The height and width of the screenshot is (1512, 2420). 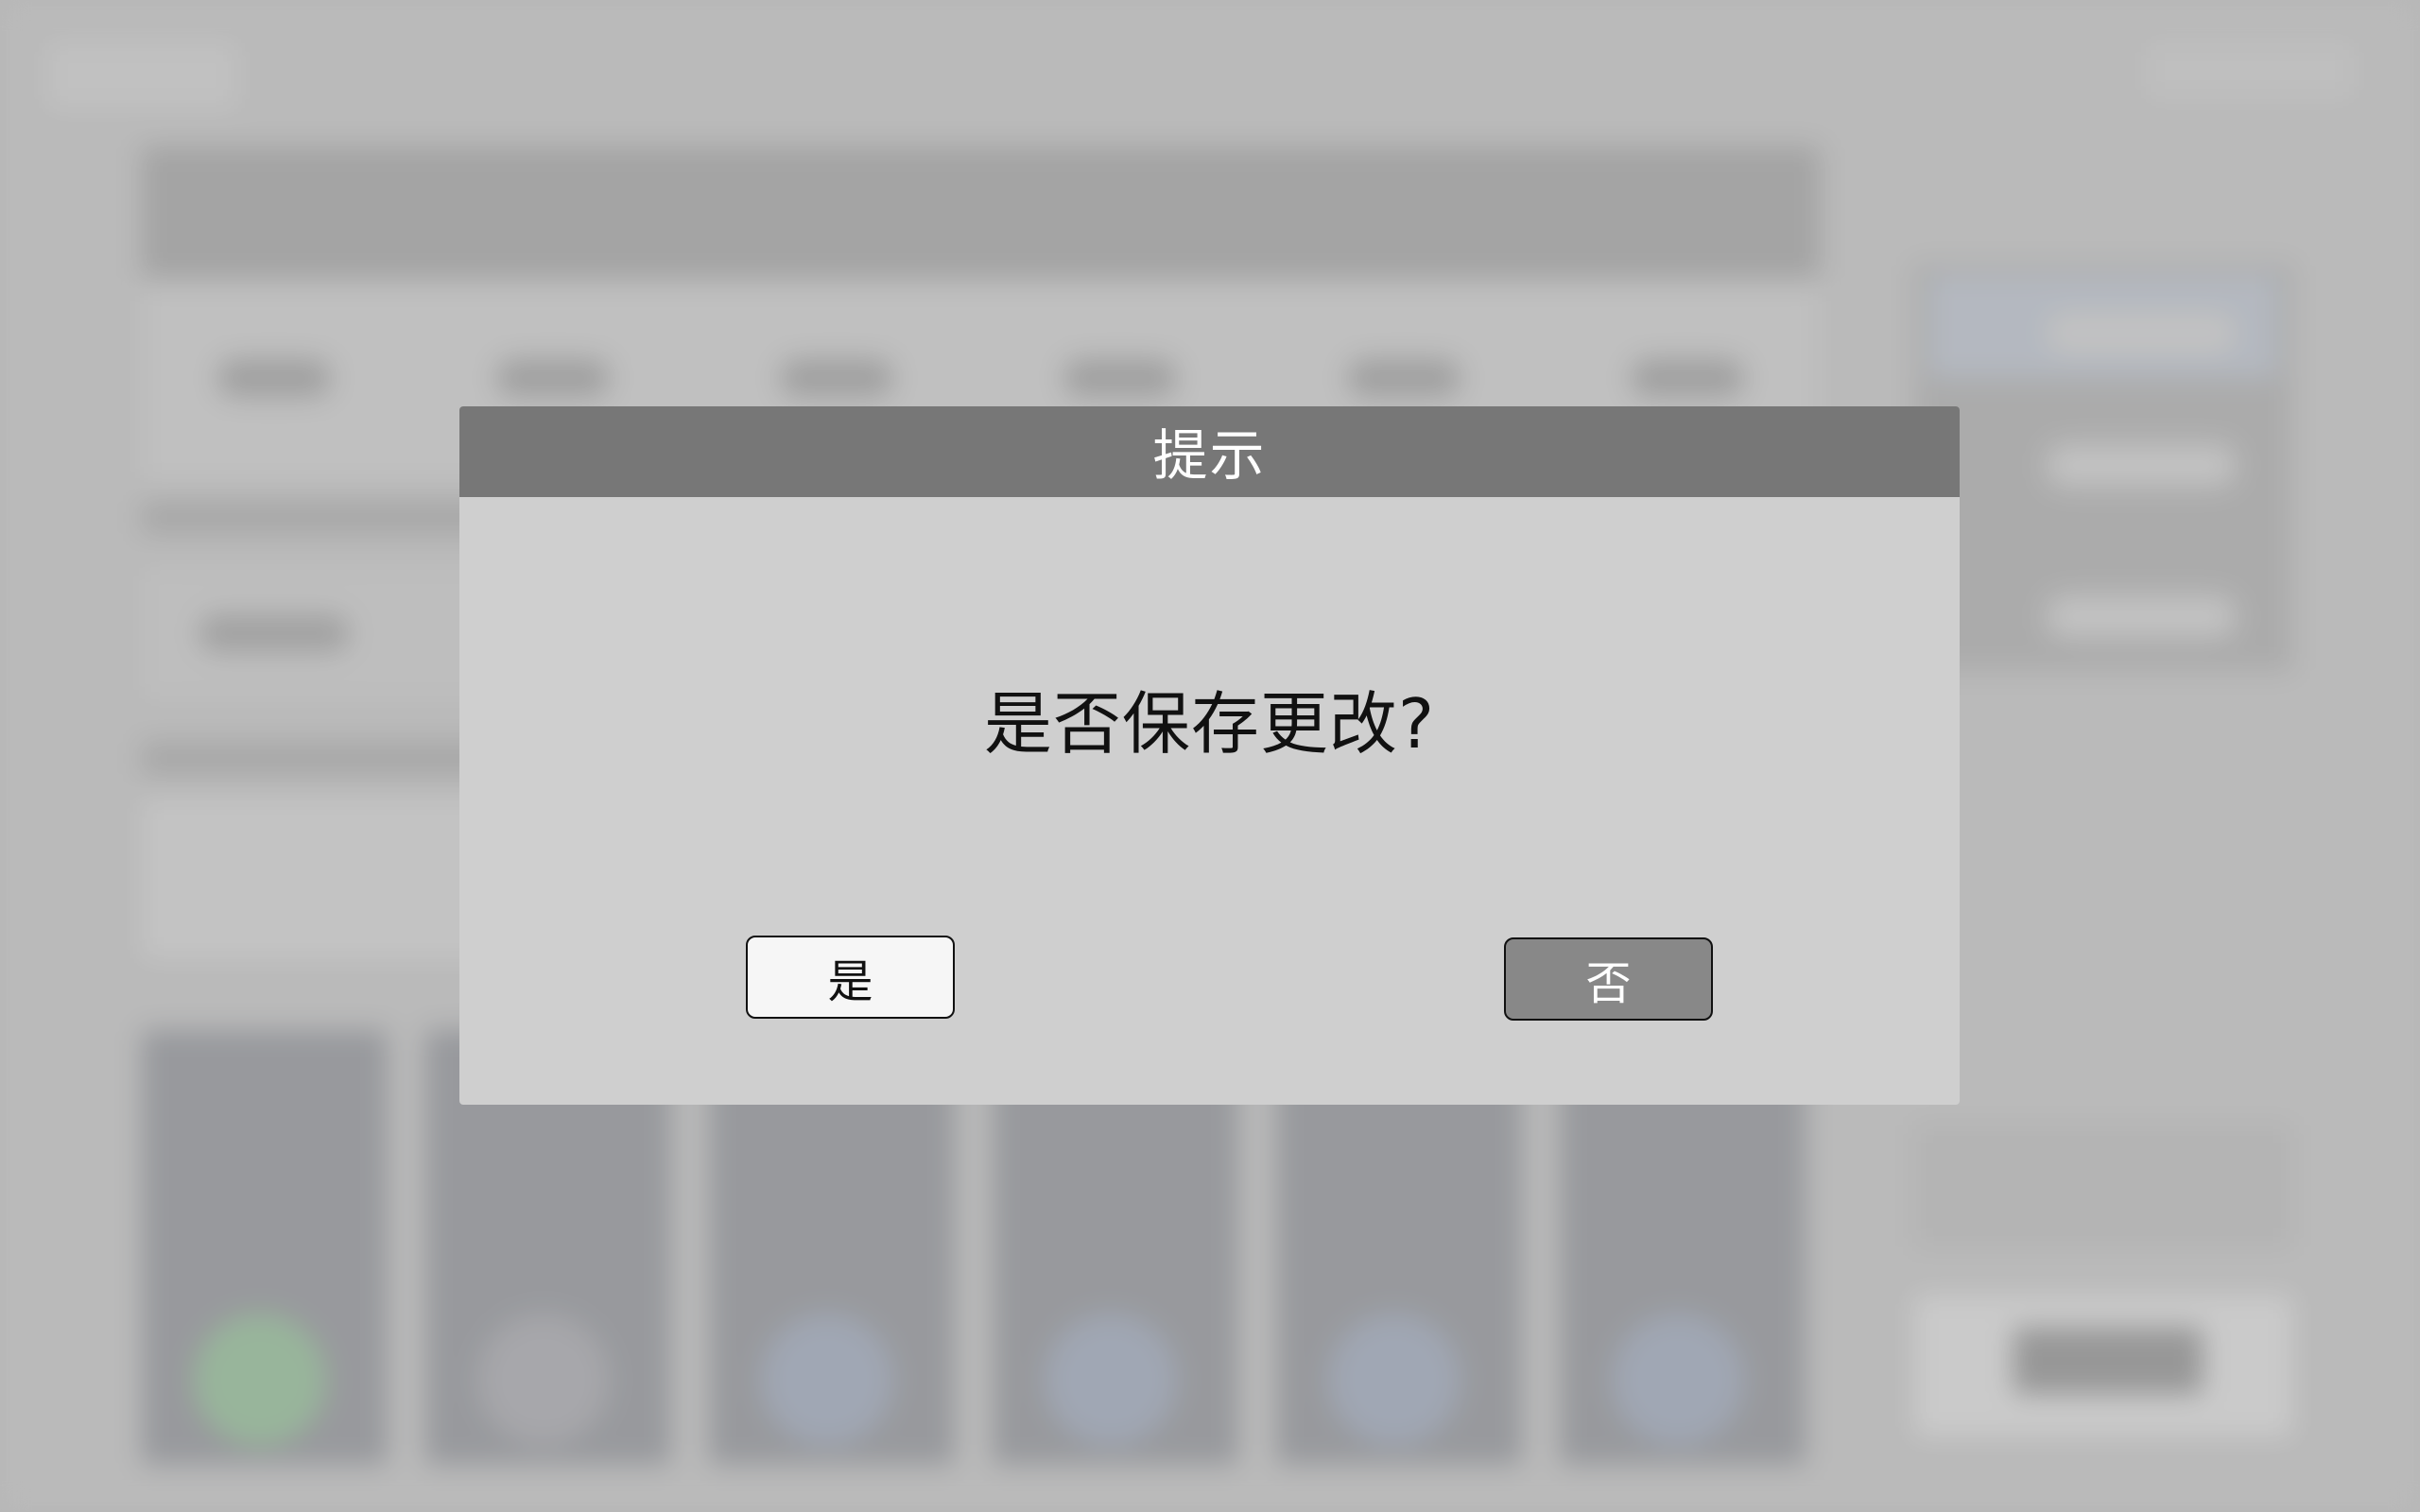 I want to click on no-button-label: 否, so click(x=1608, y=983).